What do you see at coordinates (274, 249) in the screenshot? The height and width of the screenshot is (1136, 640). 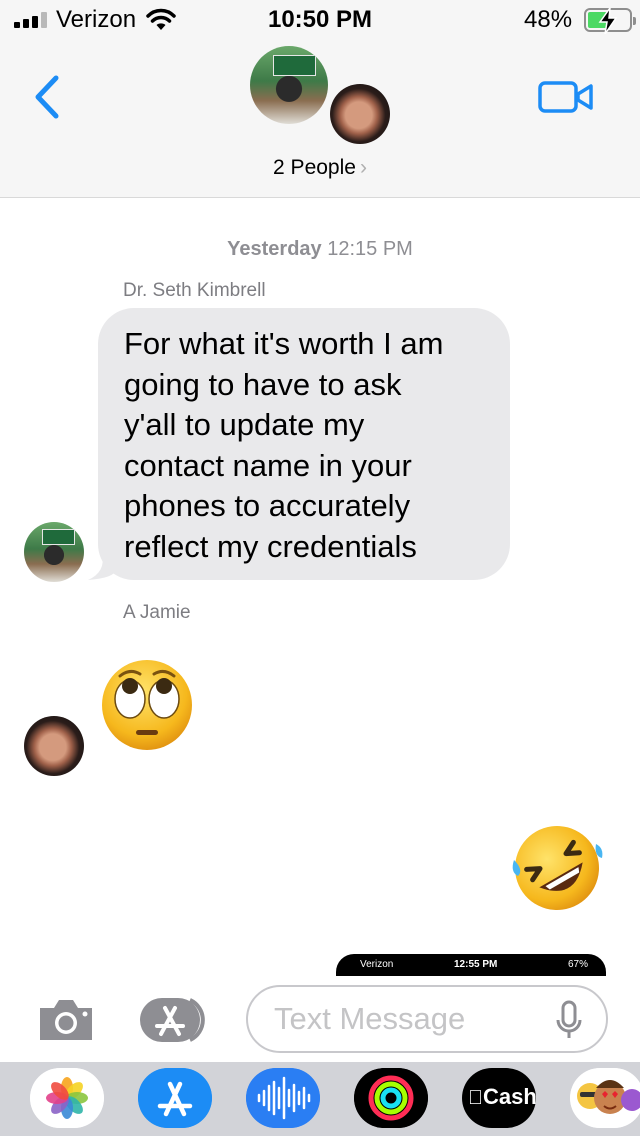 I see `timestamp-day: Yesterday` at bounding box center [274, 249].